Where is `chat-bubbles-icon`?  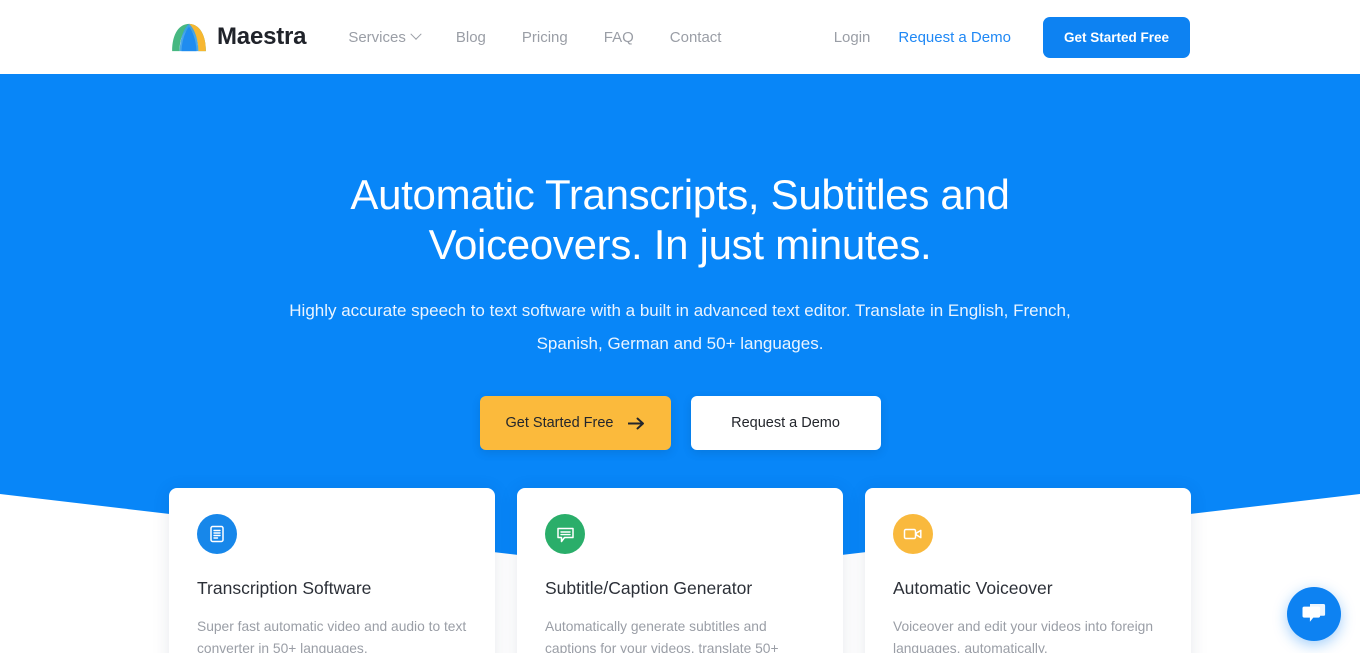
chat-bubbles-icon is located at coordinates (1314, 613).